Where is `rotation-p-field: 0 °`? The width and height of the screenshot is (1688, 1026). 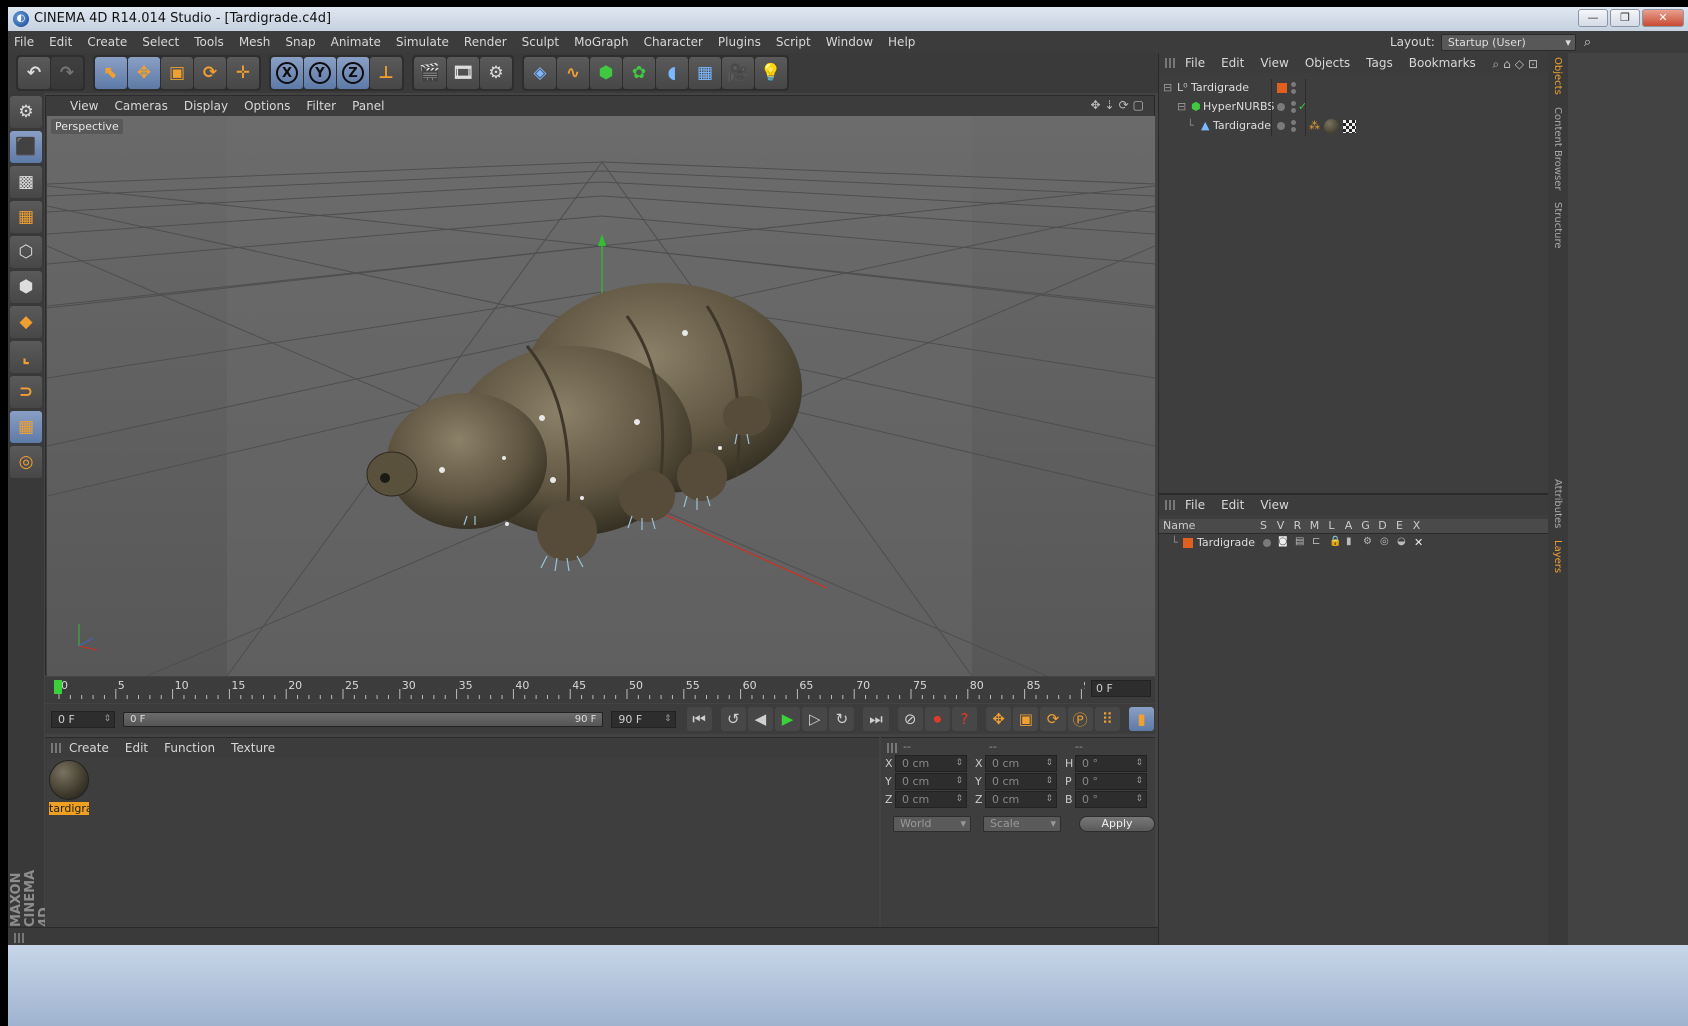 rotation-p-field: 0 ° is located at coordinates (1111, 781).